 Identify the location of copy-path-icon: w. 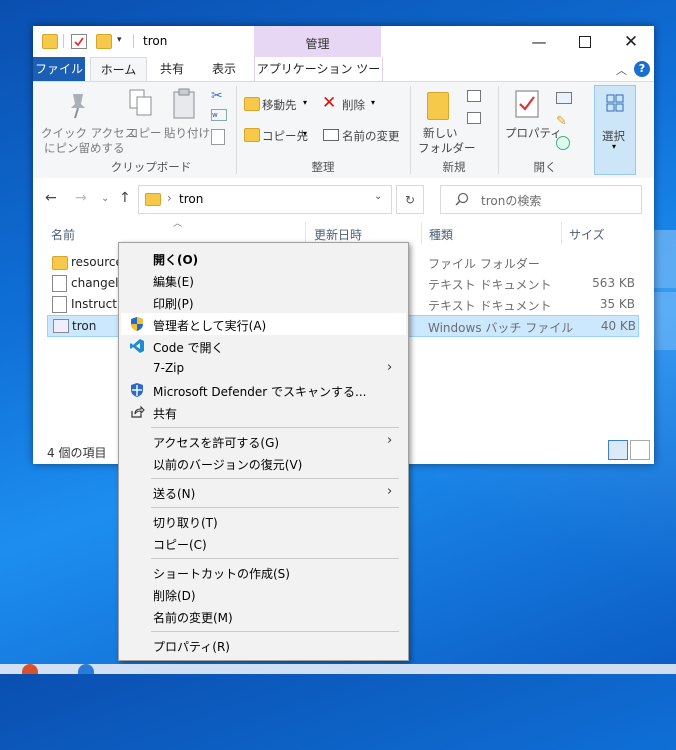
(219, 115).